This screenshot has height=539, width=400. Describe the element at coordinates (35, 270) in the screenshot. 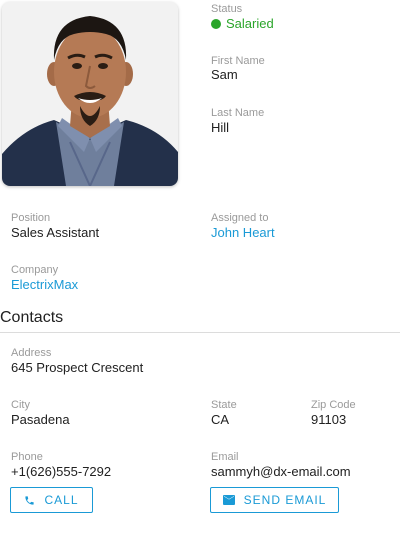

I see `company-label: Company` at that location.